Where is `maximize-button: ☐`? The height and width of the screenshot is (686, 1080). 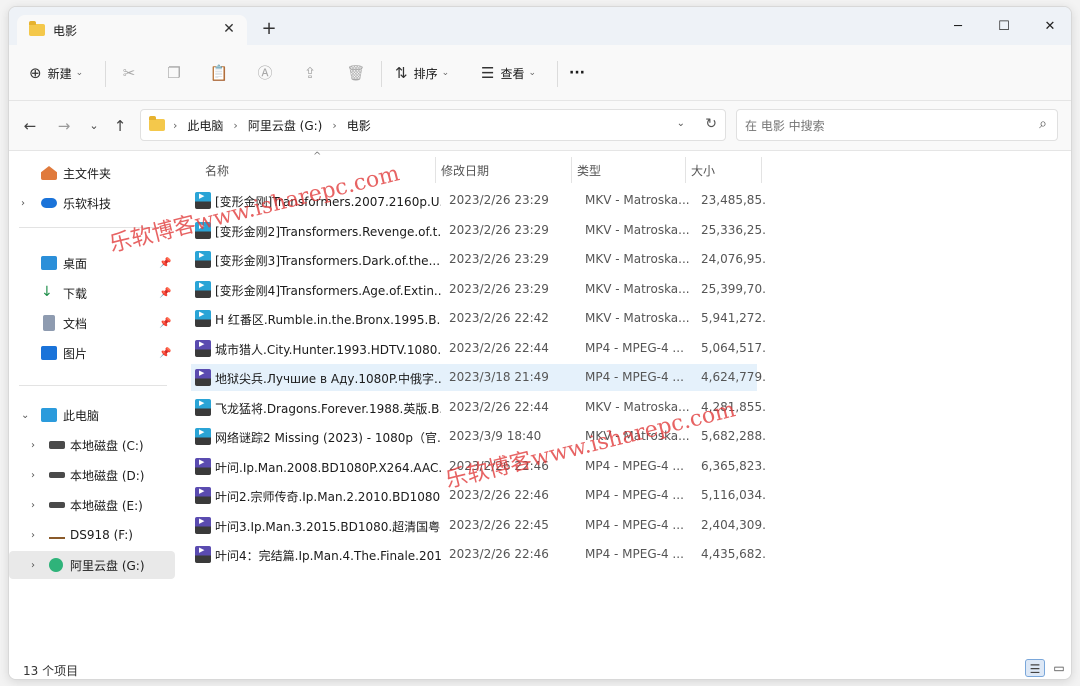 maximize-button: ☐ is located at coordinates (1004, 27).